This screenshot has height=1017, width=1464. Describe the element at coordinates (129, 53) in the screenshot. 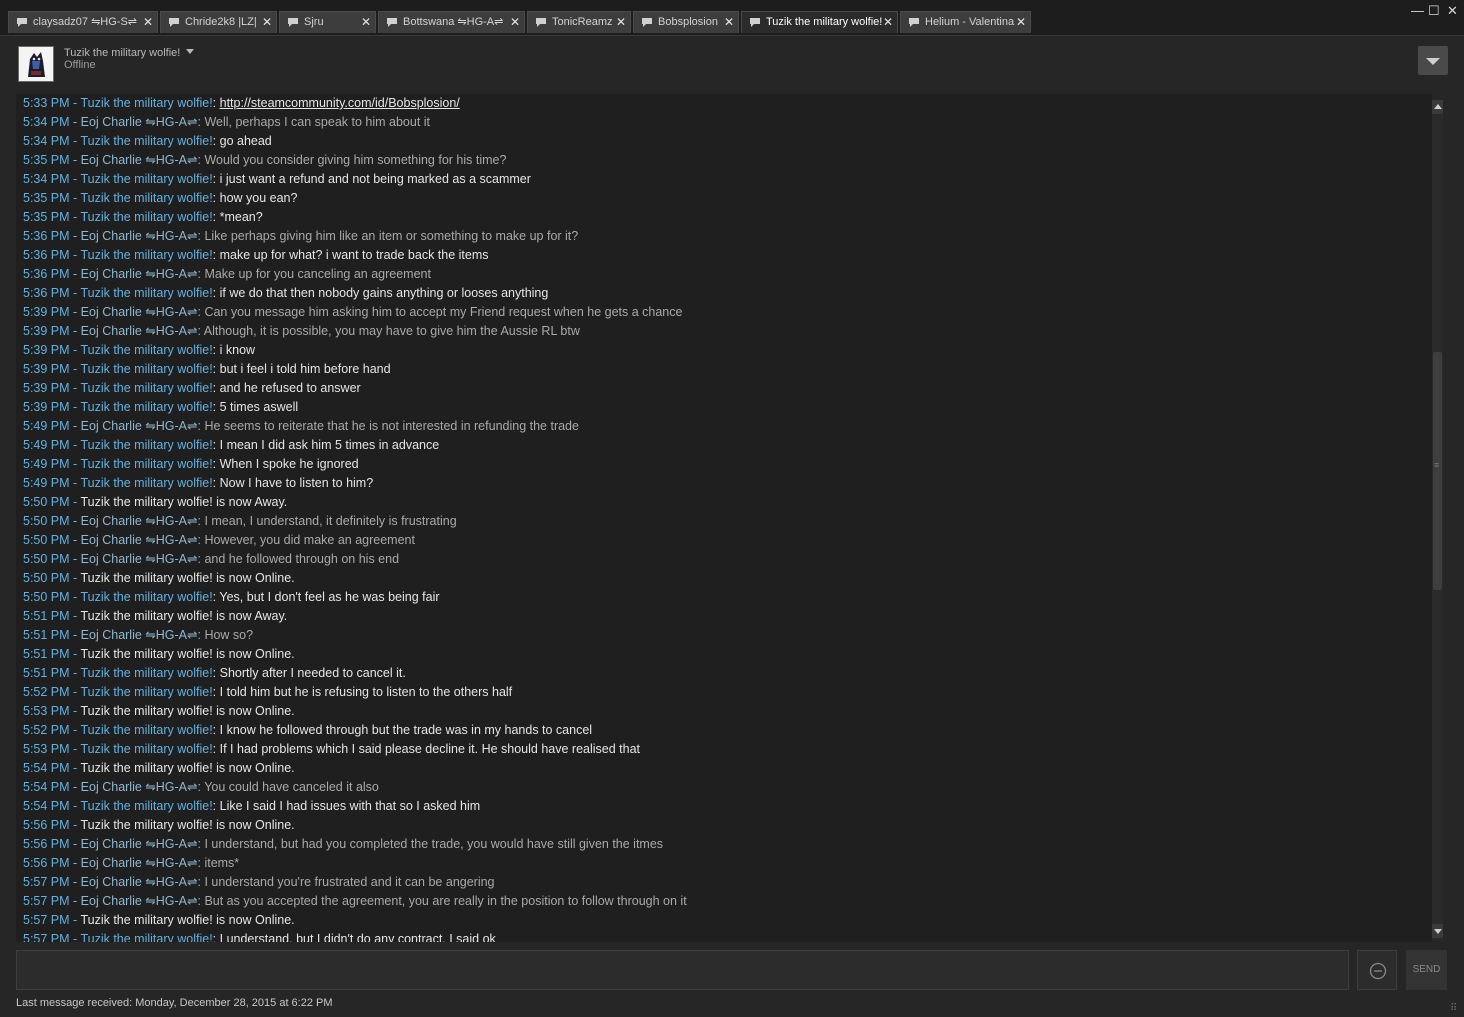

I see `friend-name: Tuzik the military wolfie!` at that location.